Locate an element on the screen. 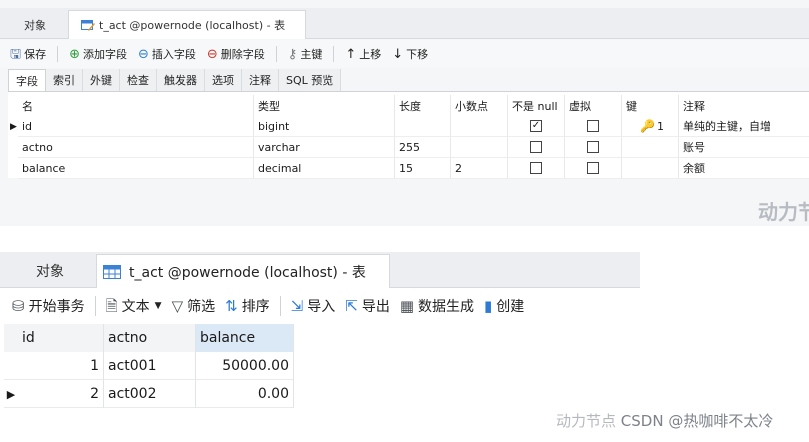 This screenshot has width=809, height=442. field-length: 15 is located at coordinates (423, 168).